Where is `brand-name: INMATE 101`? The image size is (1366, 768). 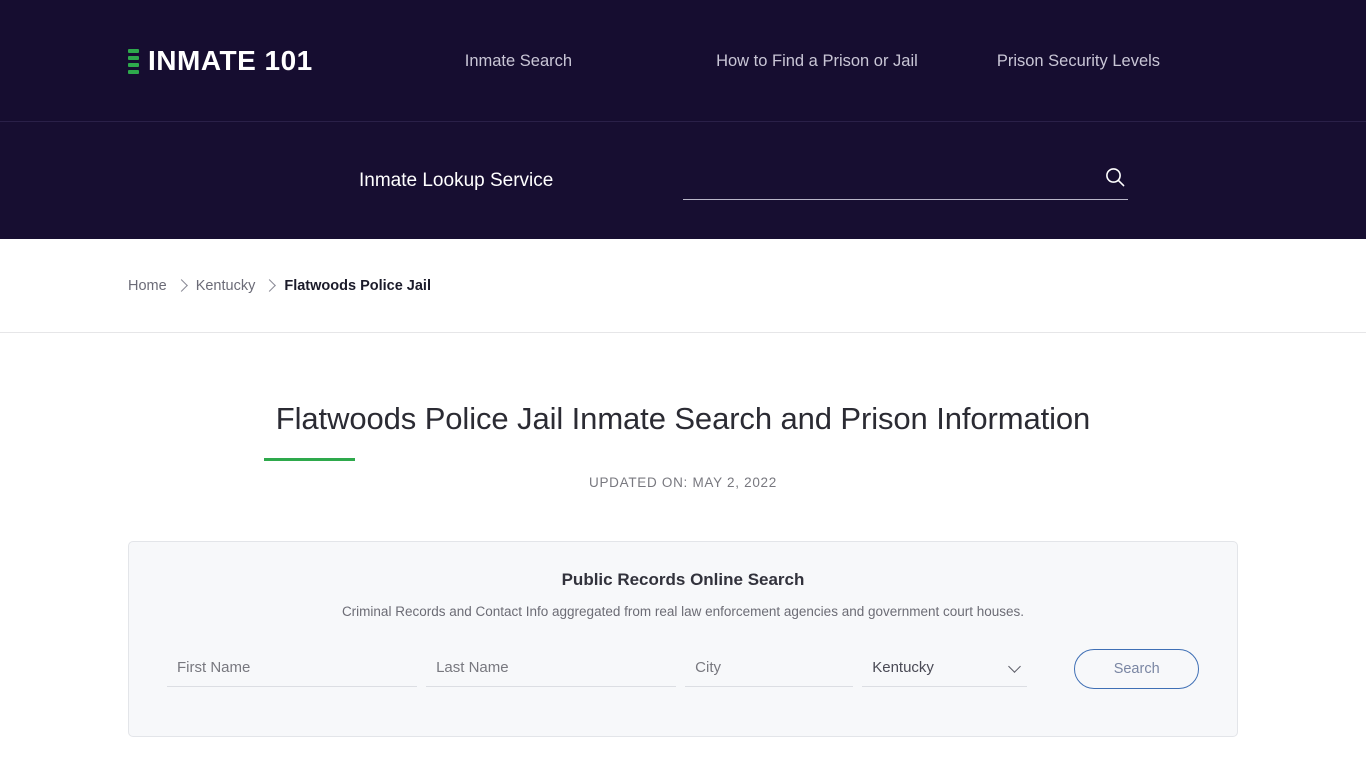
brand-name: INMATE 101 is located at coordinates (230, 60).